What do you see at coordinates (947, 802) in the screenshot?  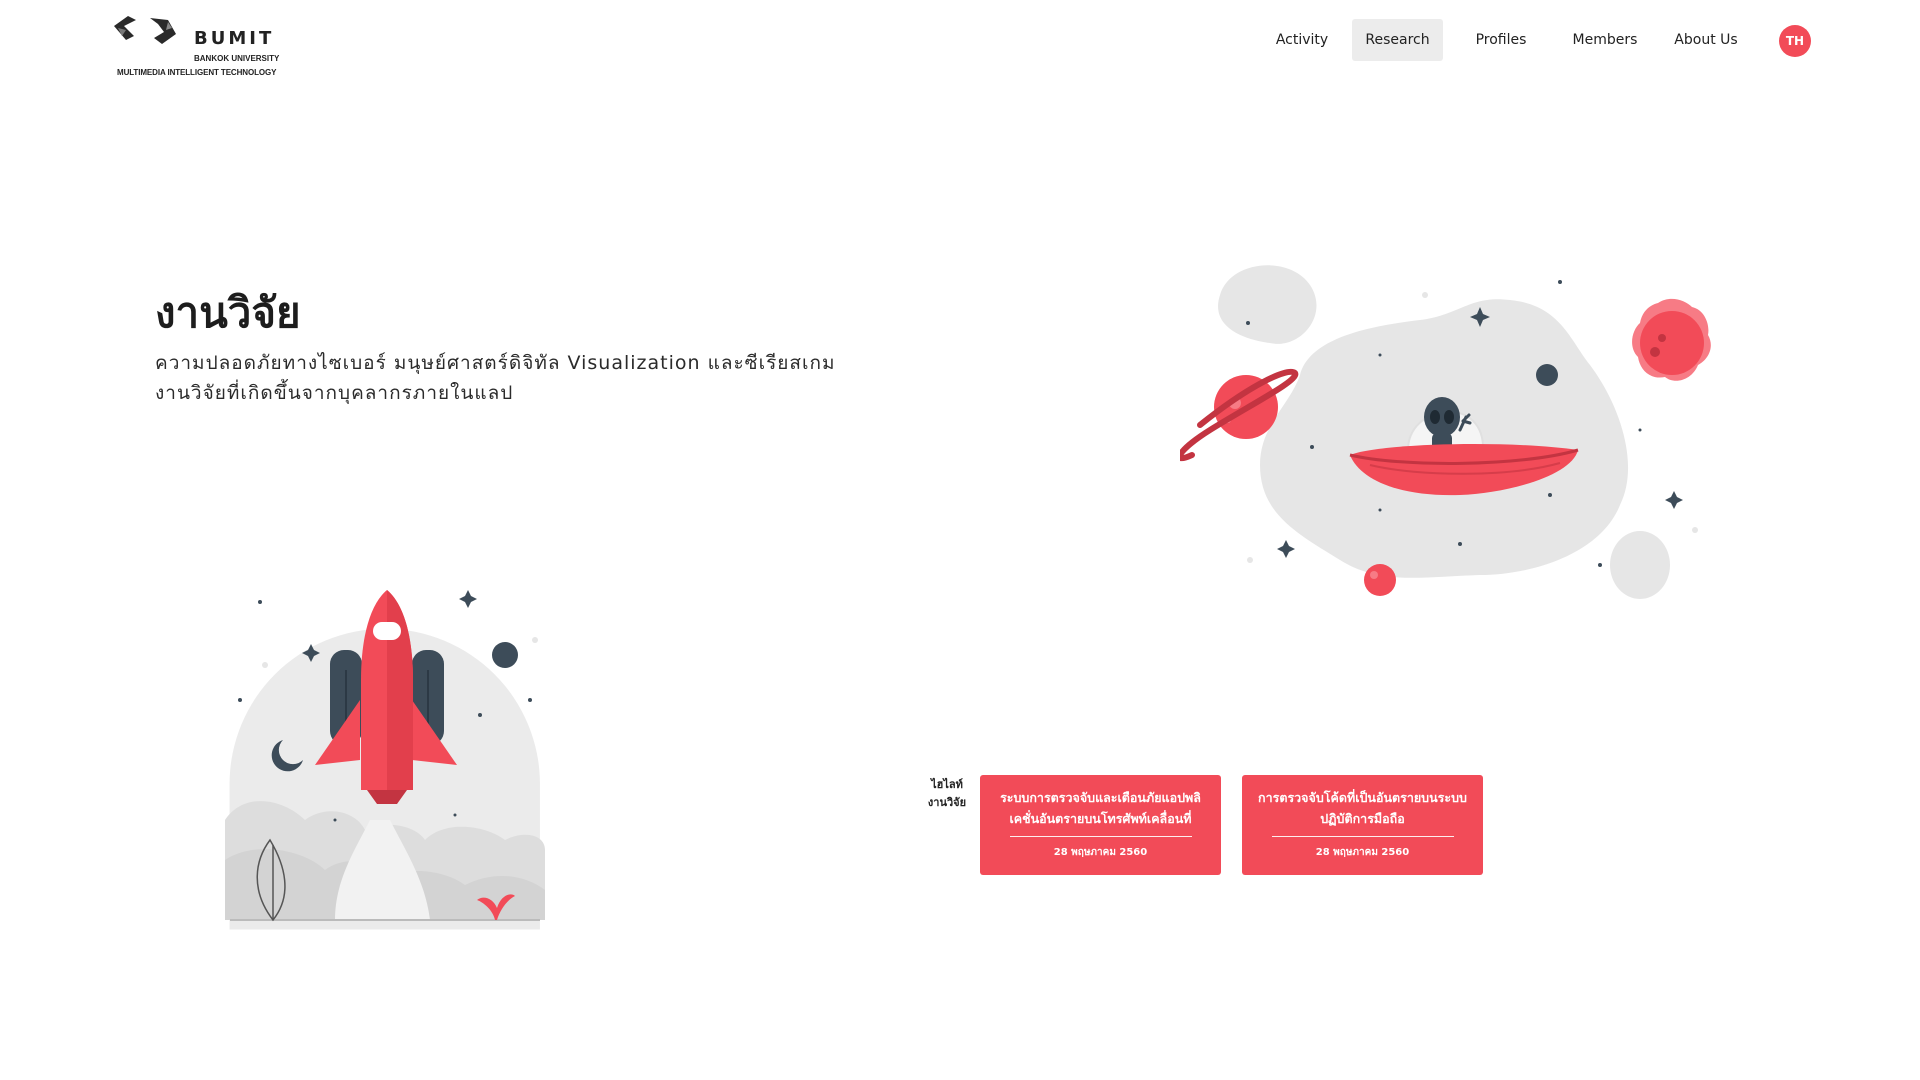 I see `highlights-label-line-2: งานวิจัย` at bounding box center [947, 802].